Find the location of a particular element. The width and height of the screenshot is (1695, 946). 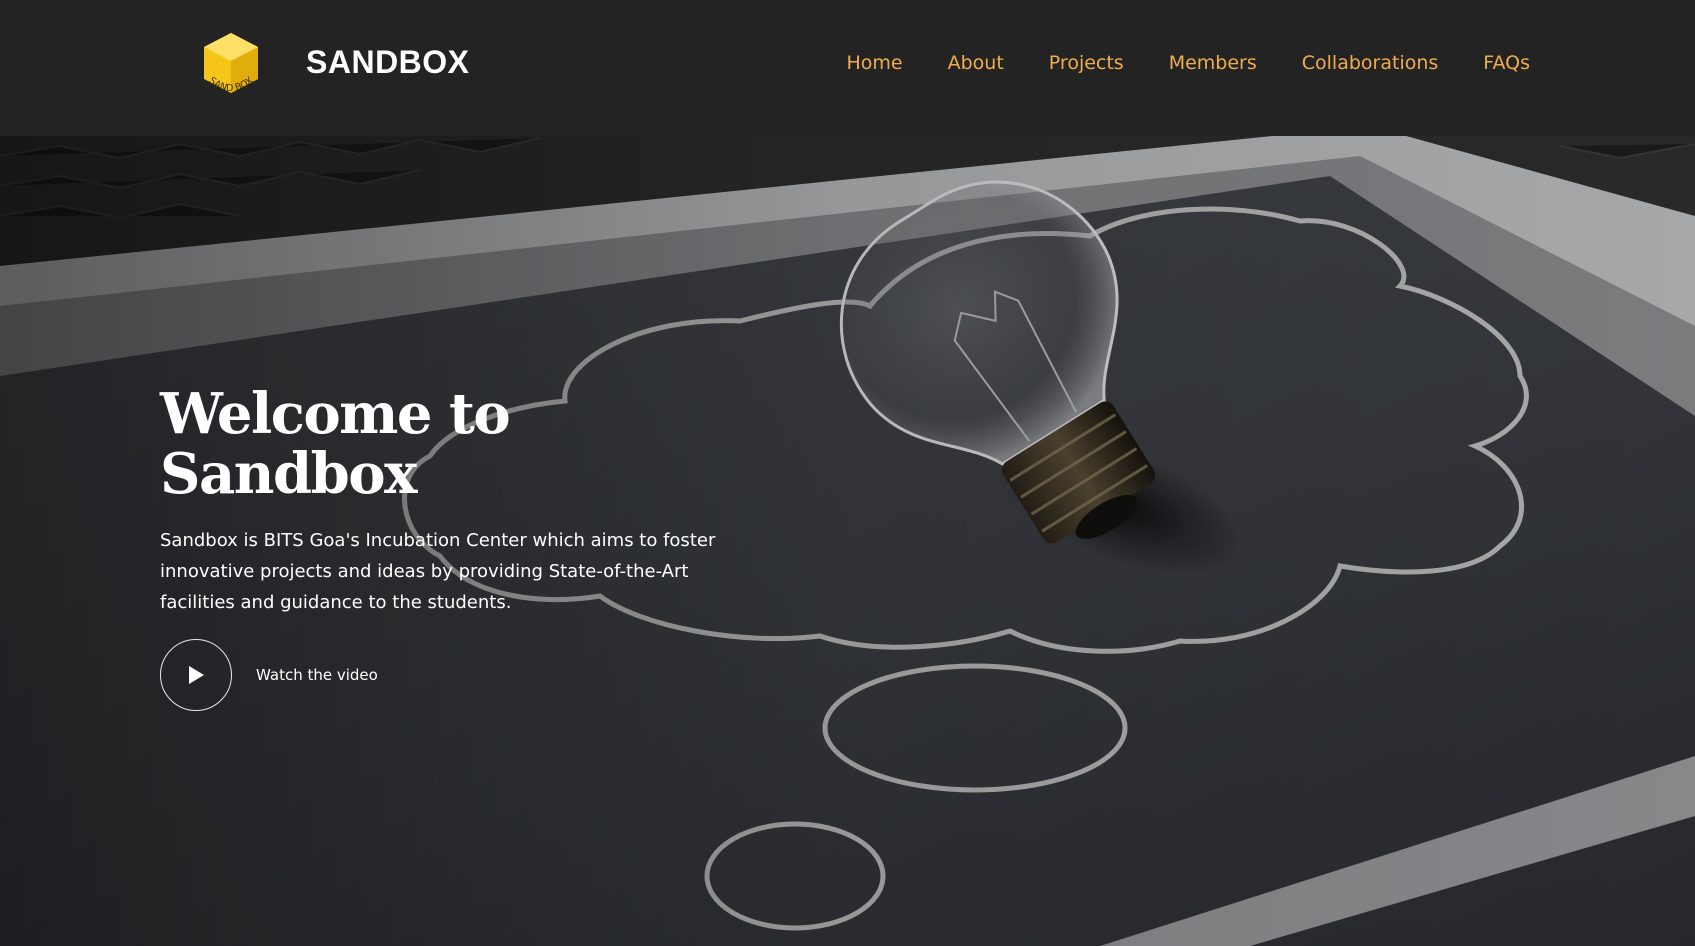

nav-members: Members is located at coordinates (1213, 63).